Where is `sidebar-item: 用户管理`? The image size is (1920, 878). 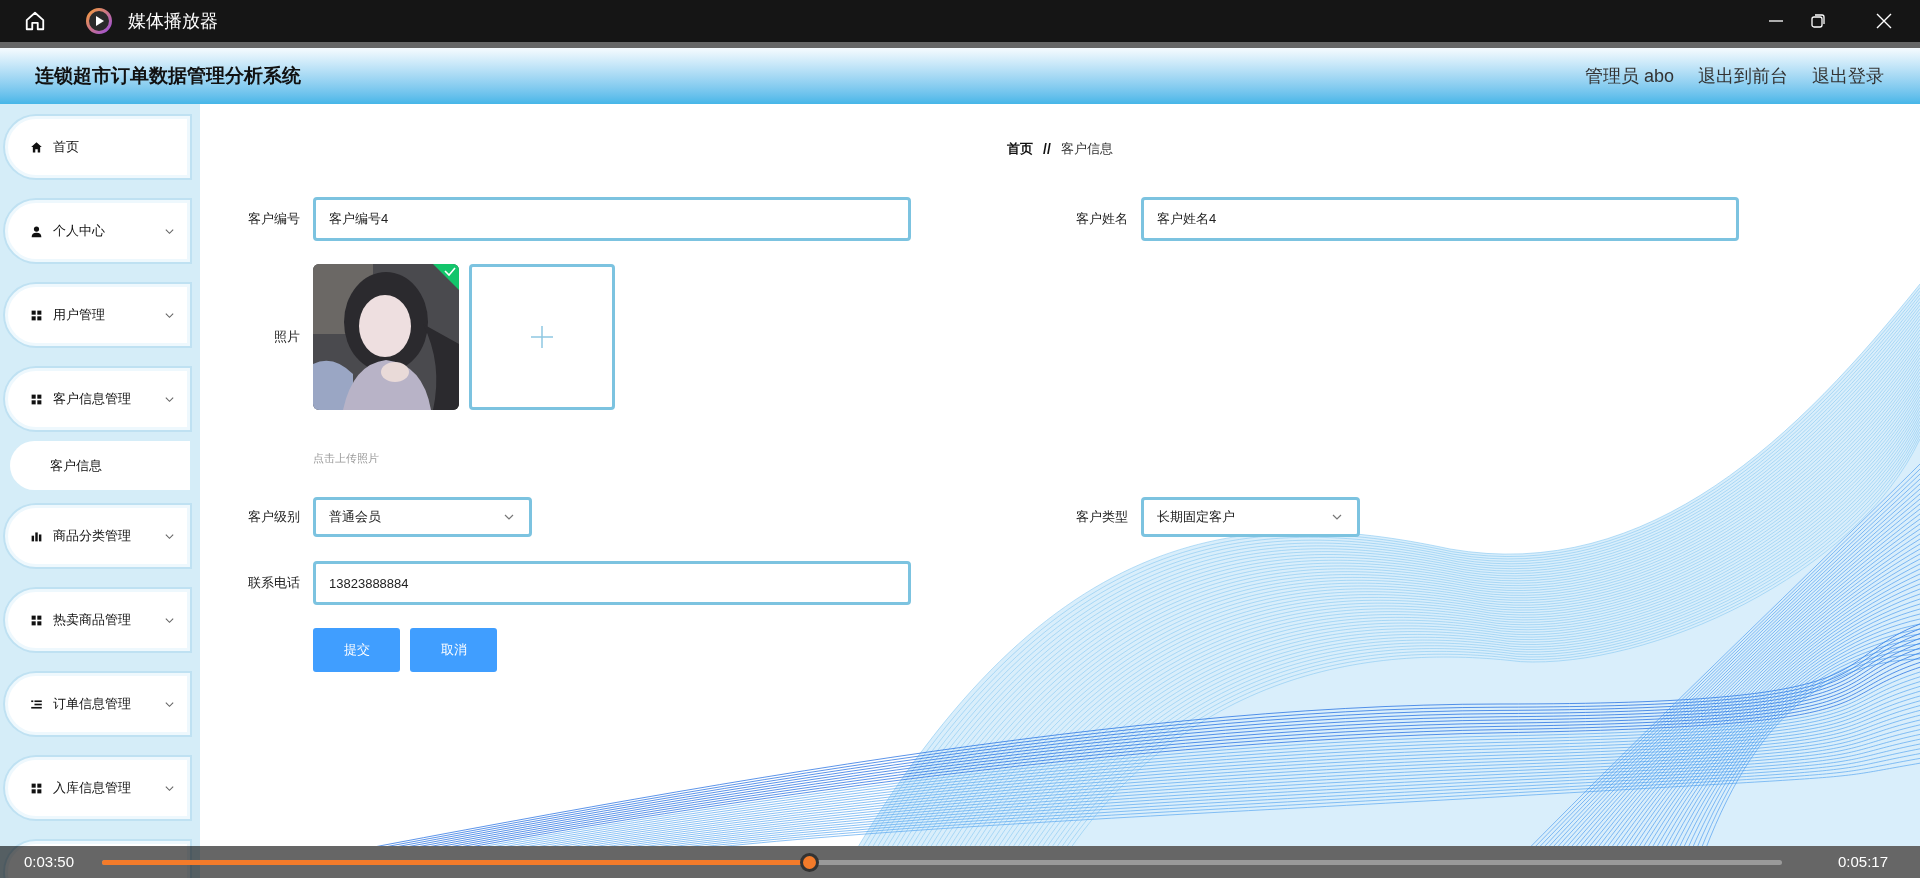
sidebar-item: 用户管理 is located at coordinates (97, 315).